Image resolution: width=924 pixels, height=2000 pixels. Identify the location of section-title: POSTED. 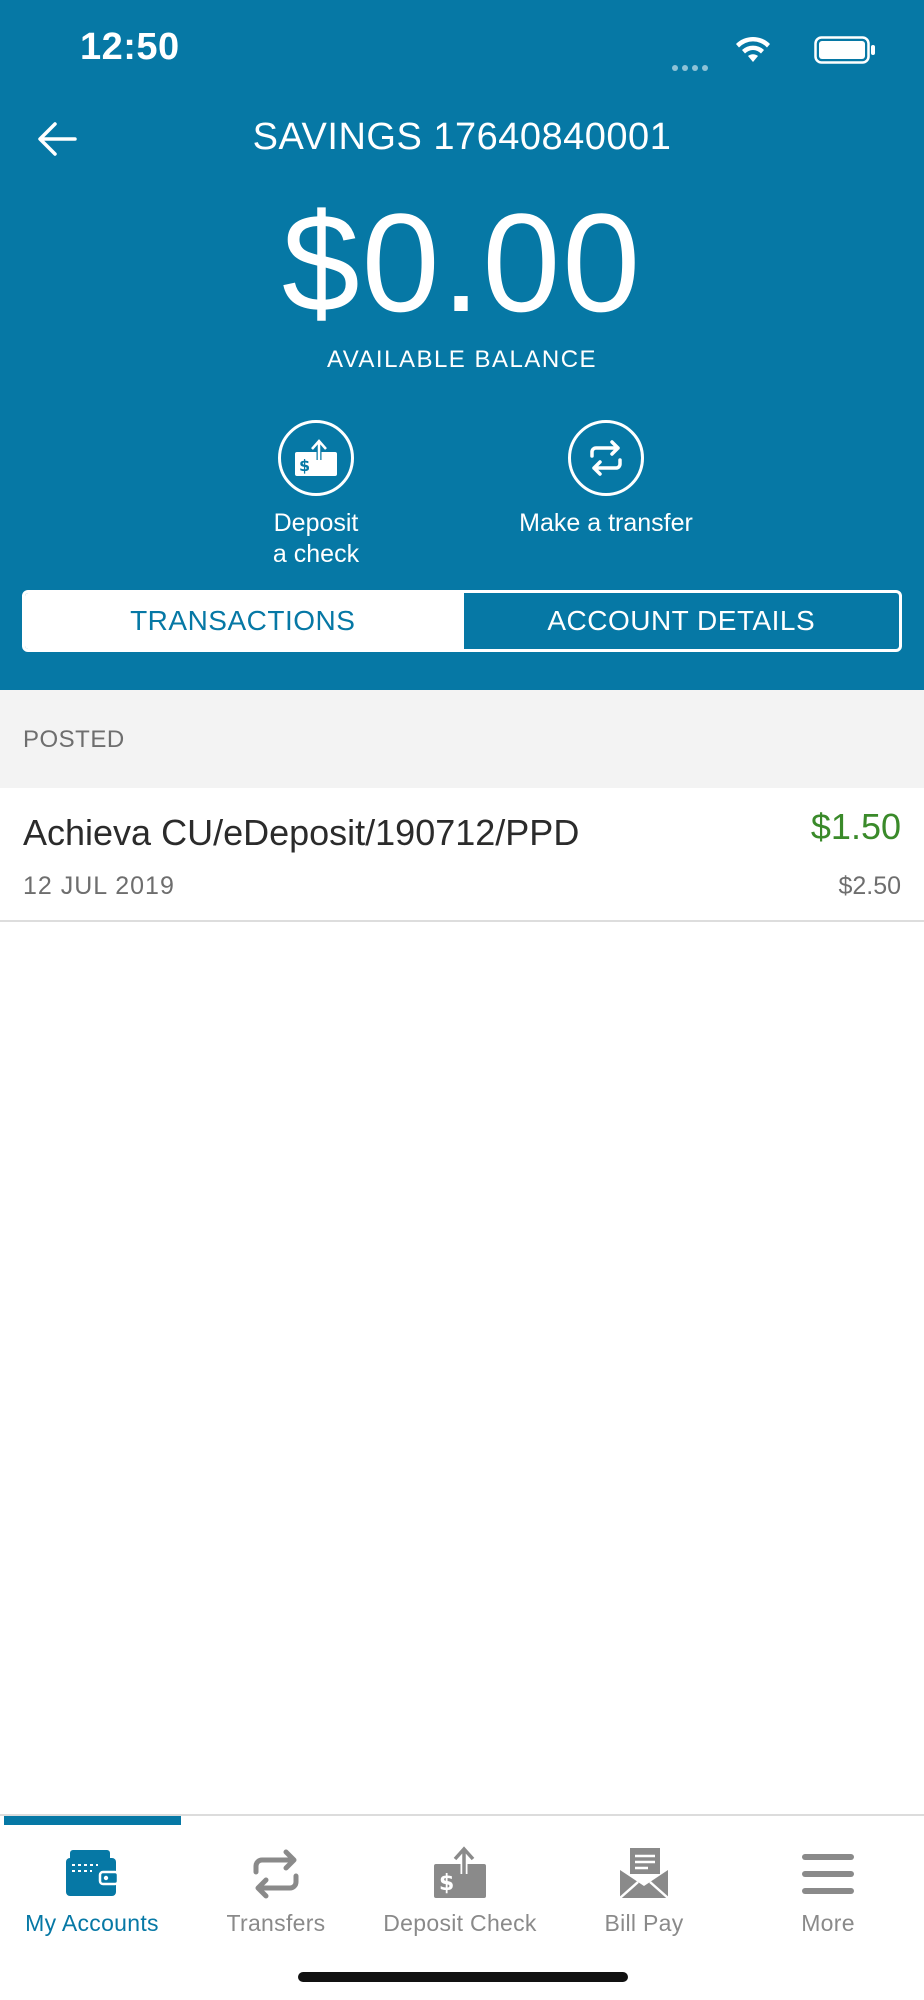
(74, 739).